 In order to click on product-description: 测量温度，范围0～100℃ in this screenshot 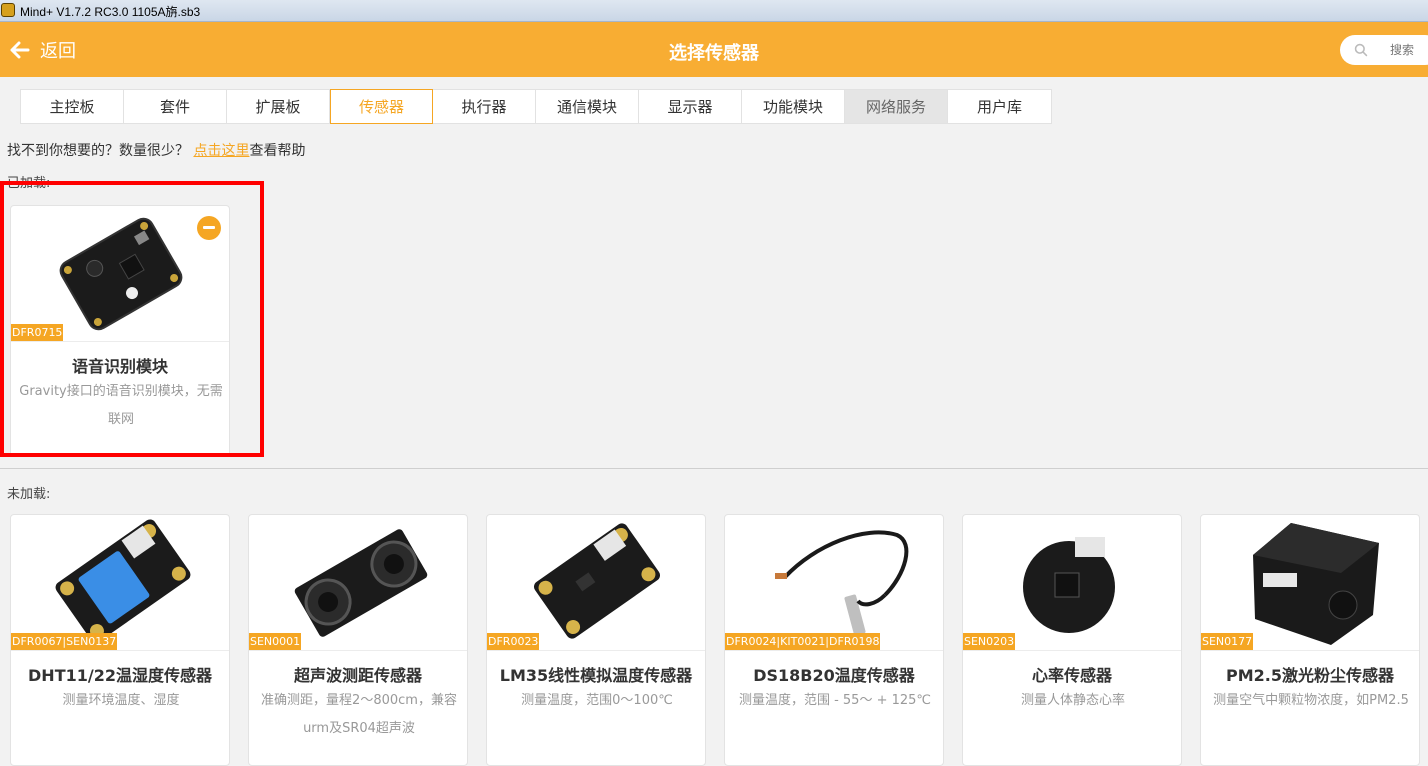, I will do `click(597, 700)`.